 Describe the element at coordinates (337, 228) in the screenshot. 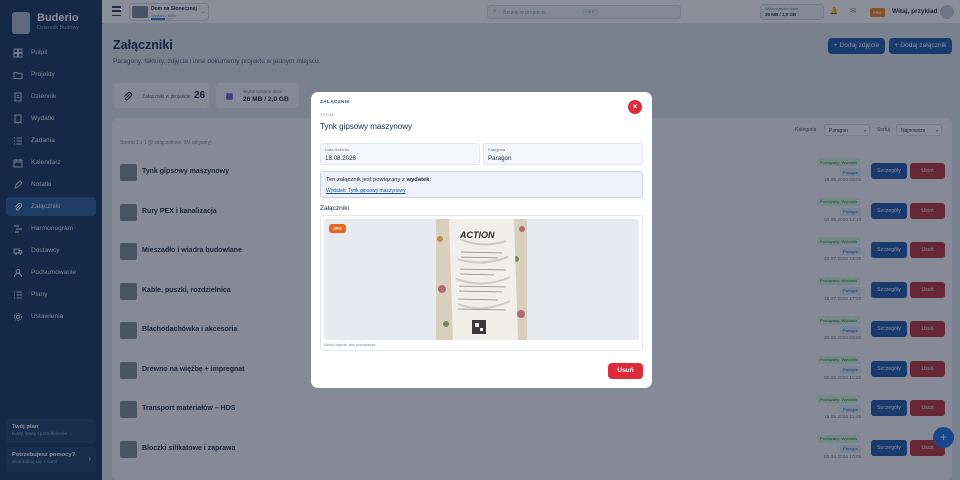

I see `file-type-badge: JPG` at that location.